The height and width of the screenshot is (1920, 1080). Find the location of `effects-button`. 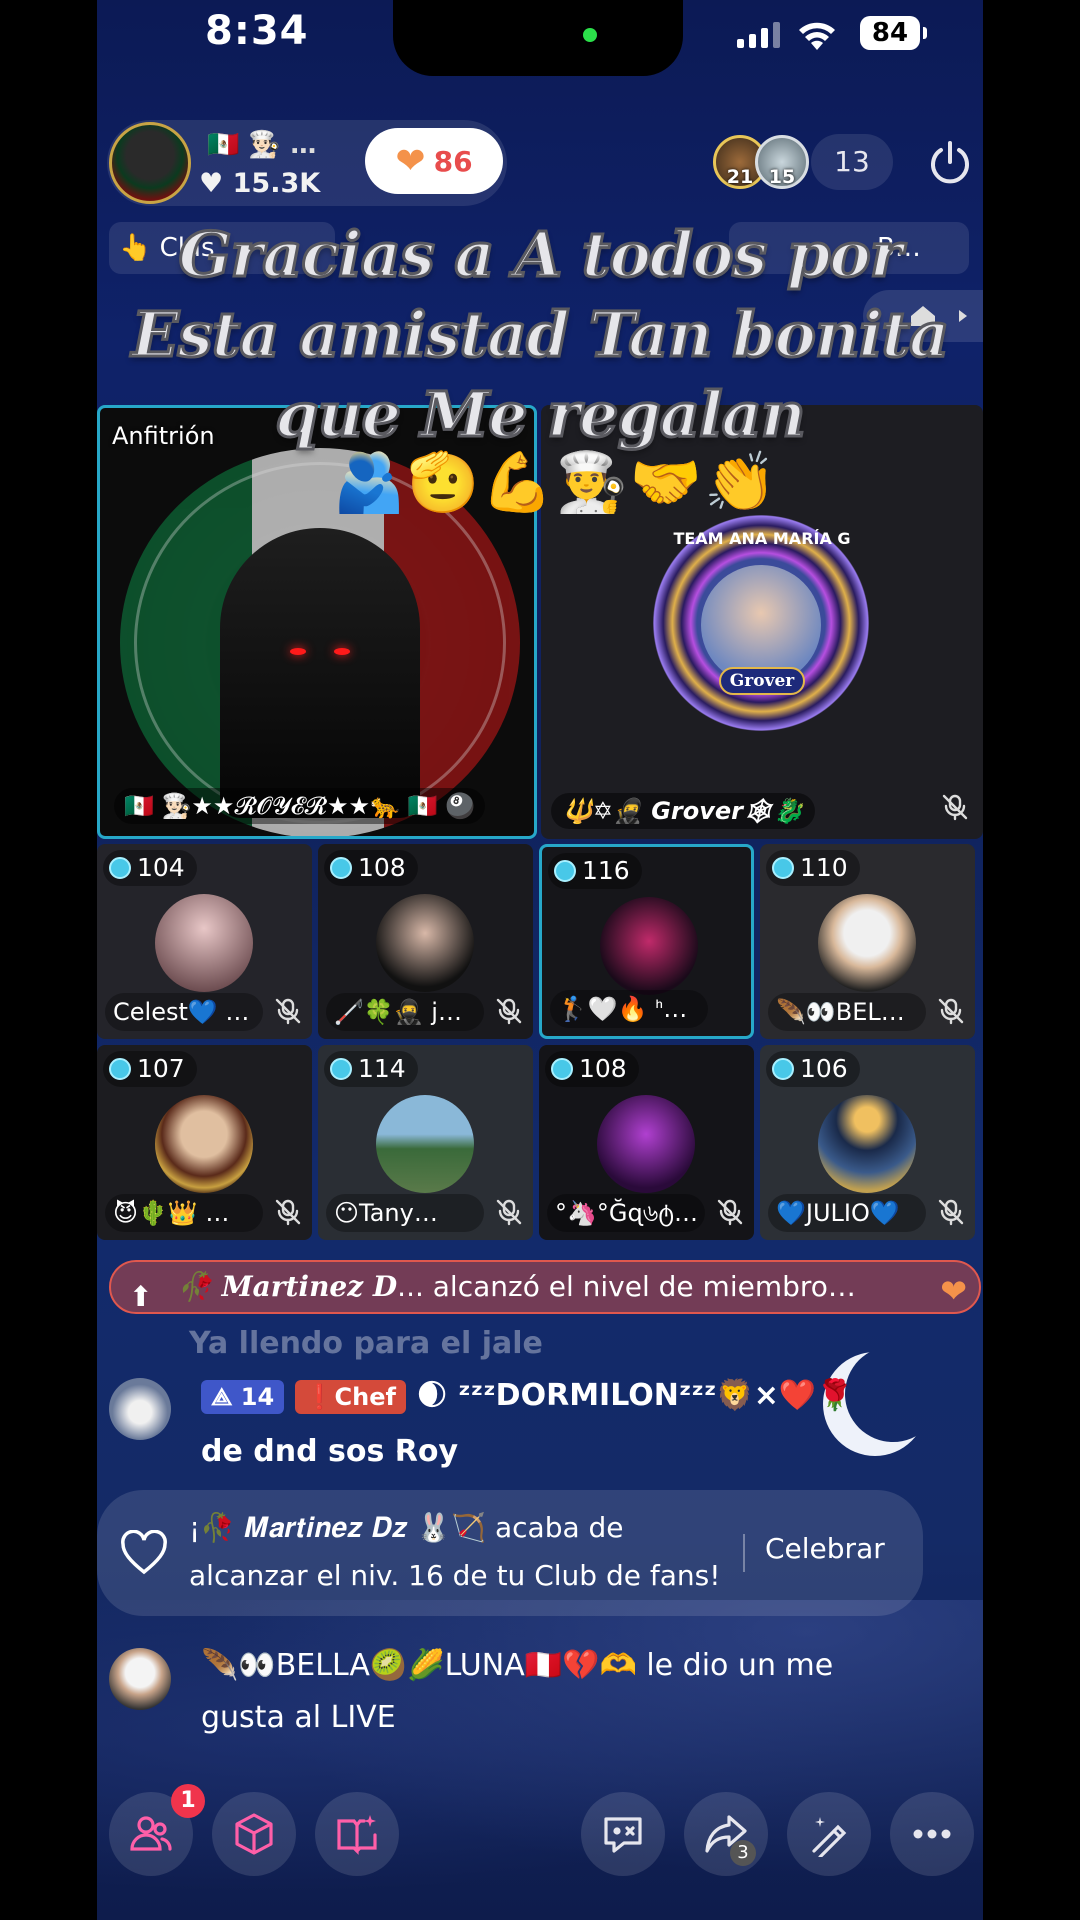

effects-button is located at coordinates (829, 1834).